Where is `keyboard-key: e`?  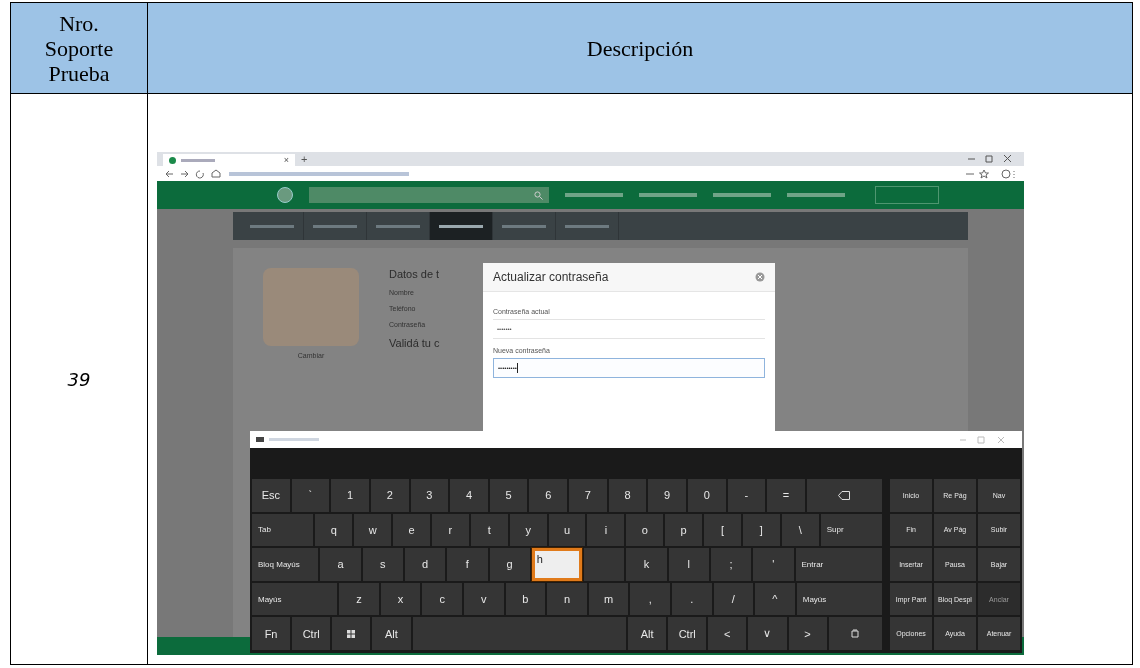
keyboard-key: e is located at coordinates (411, 530).